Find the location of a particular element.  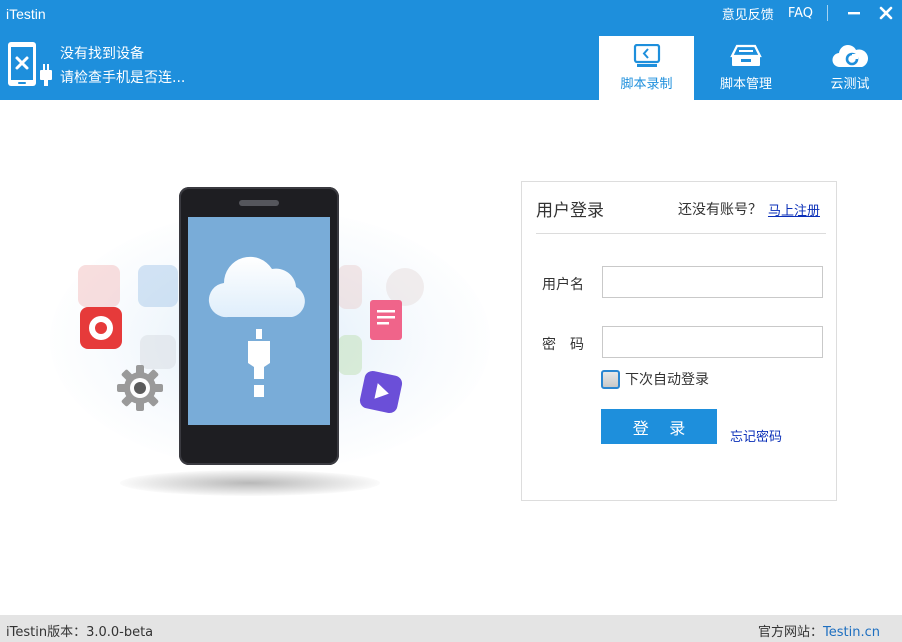

status-bar: iTestin版本：3.0.0-beta 官方网站：Testin.cn is located at coordinates (451, 628).